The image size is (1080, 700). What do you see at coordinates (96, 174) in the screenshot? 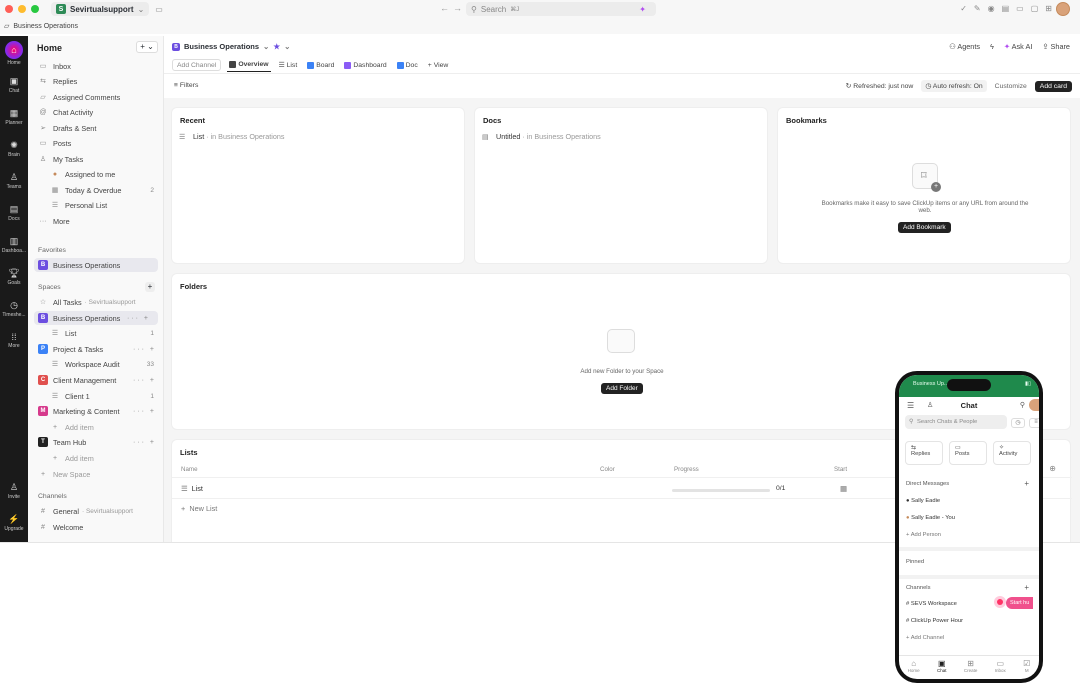
I see `sidebar-item-assigned-to-me: ● Assigned to me` at bounding box center [96, 174].